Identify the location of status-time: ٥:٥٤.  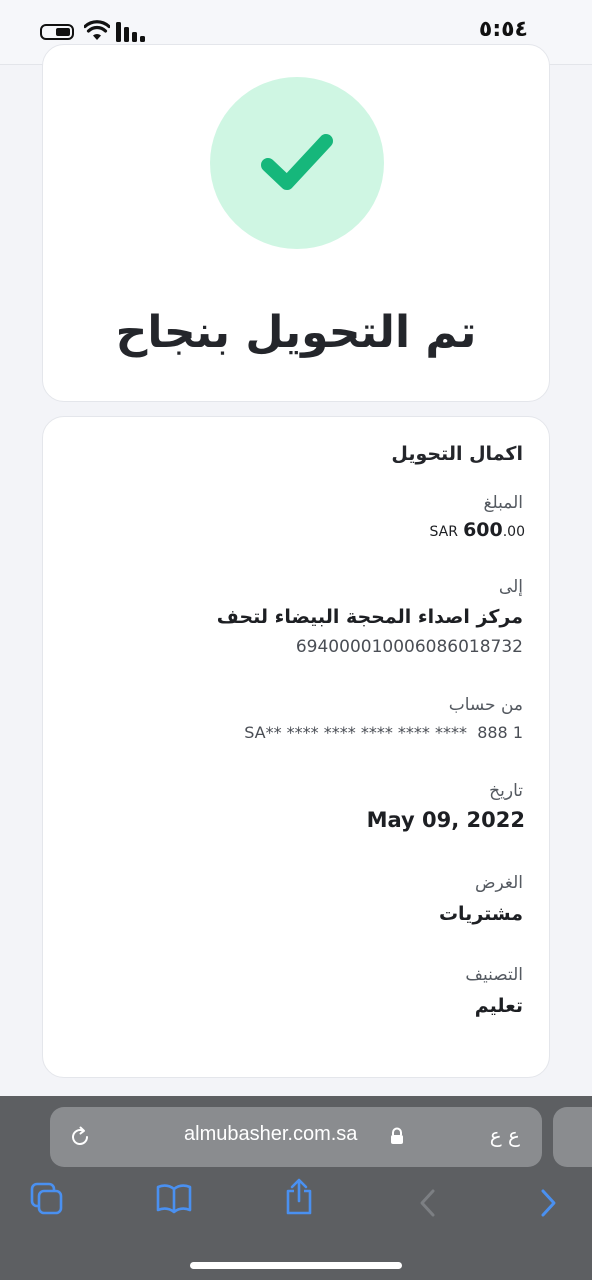
(503, 29).